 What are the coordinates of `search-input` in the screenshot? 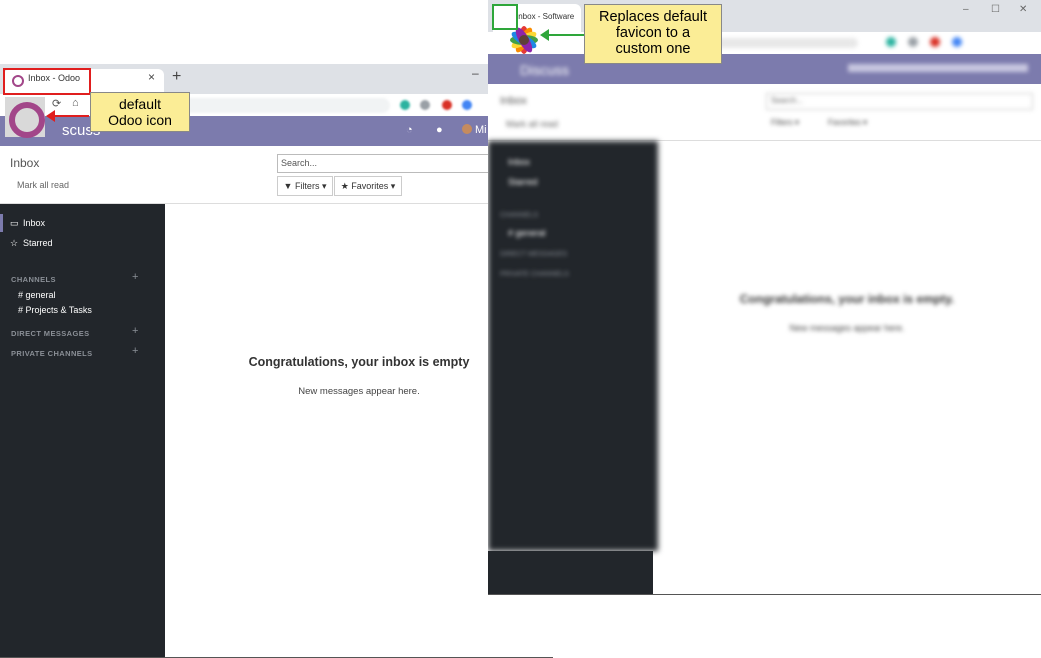 It's located at (899, 101).